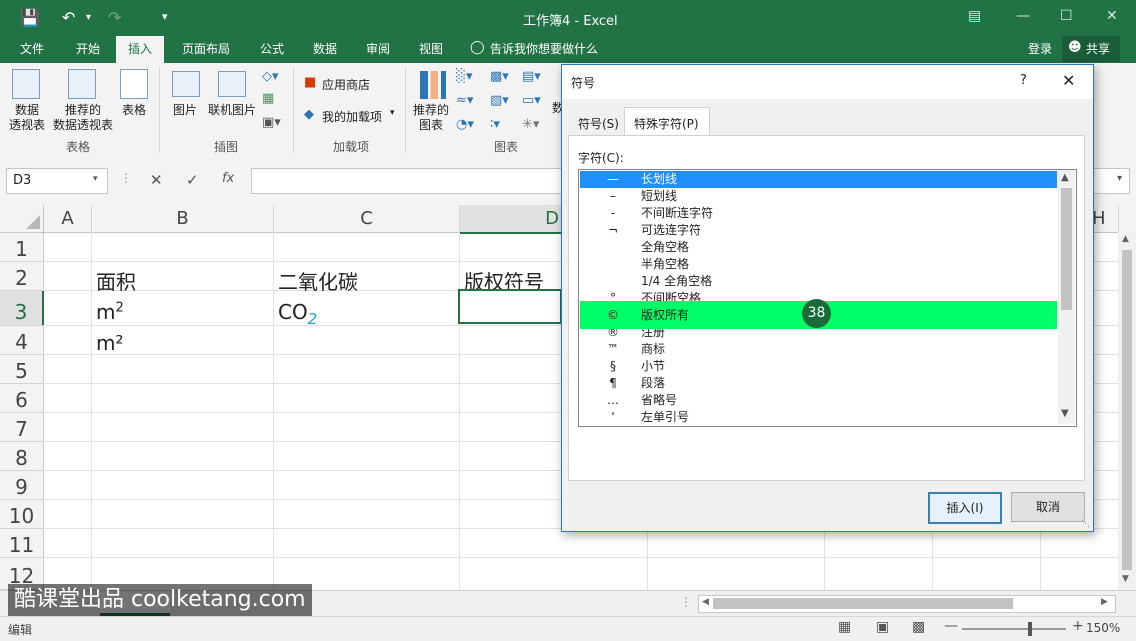 The height and width of the screenshot is (641, 1136). Describe the element at coordinates (818, 281) in the screenshot. I see `list-item: 1/4 全角空格` at that location.